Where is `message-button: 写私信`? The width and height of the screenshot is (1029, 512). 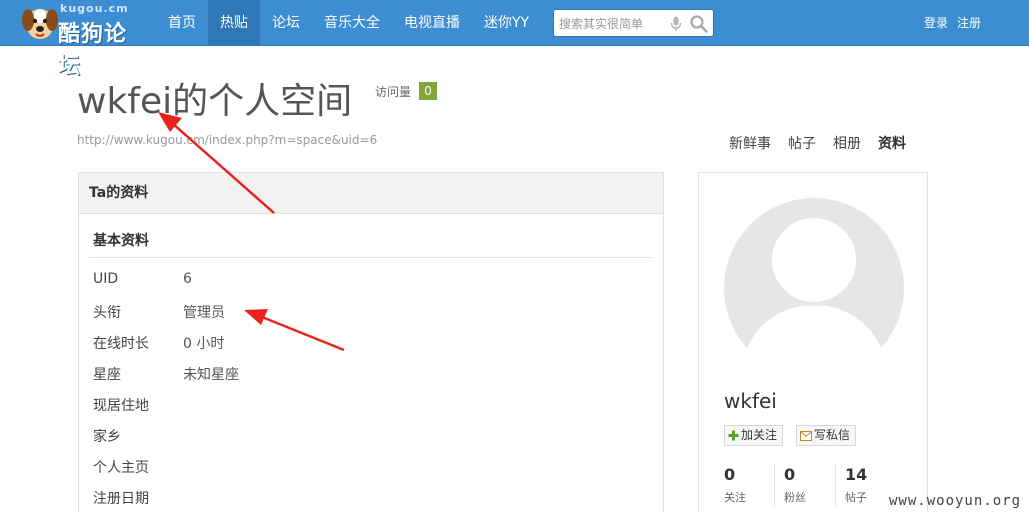
message-button: 写私信 is located at coordinates (826, 435).